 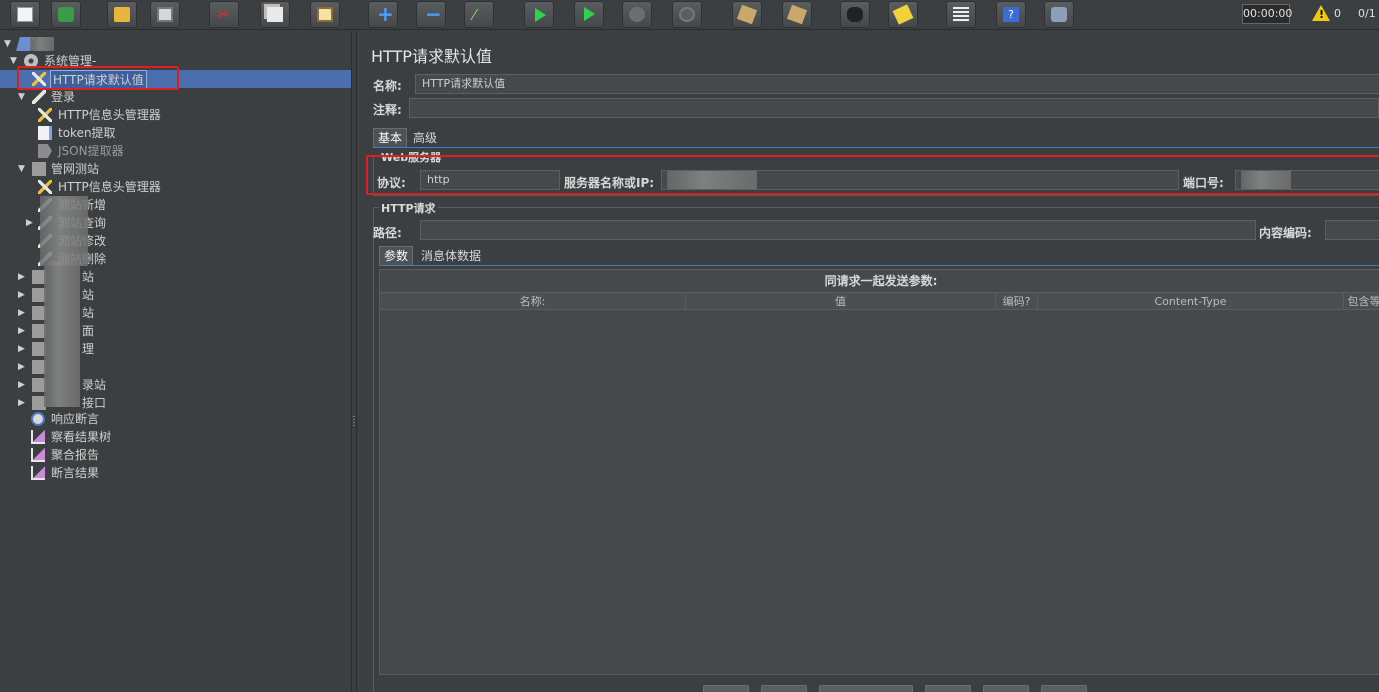 What do you see at coordinates (948, 688) in the screenshot?
I see `delete-button` at bounding box center [948, 688].